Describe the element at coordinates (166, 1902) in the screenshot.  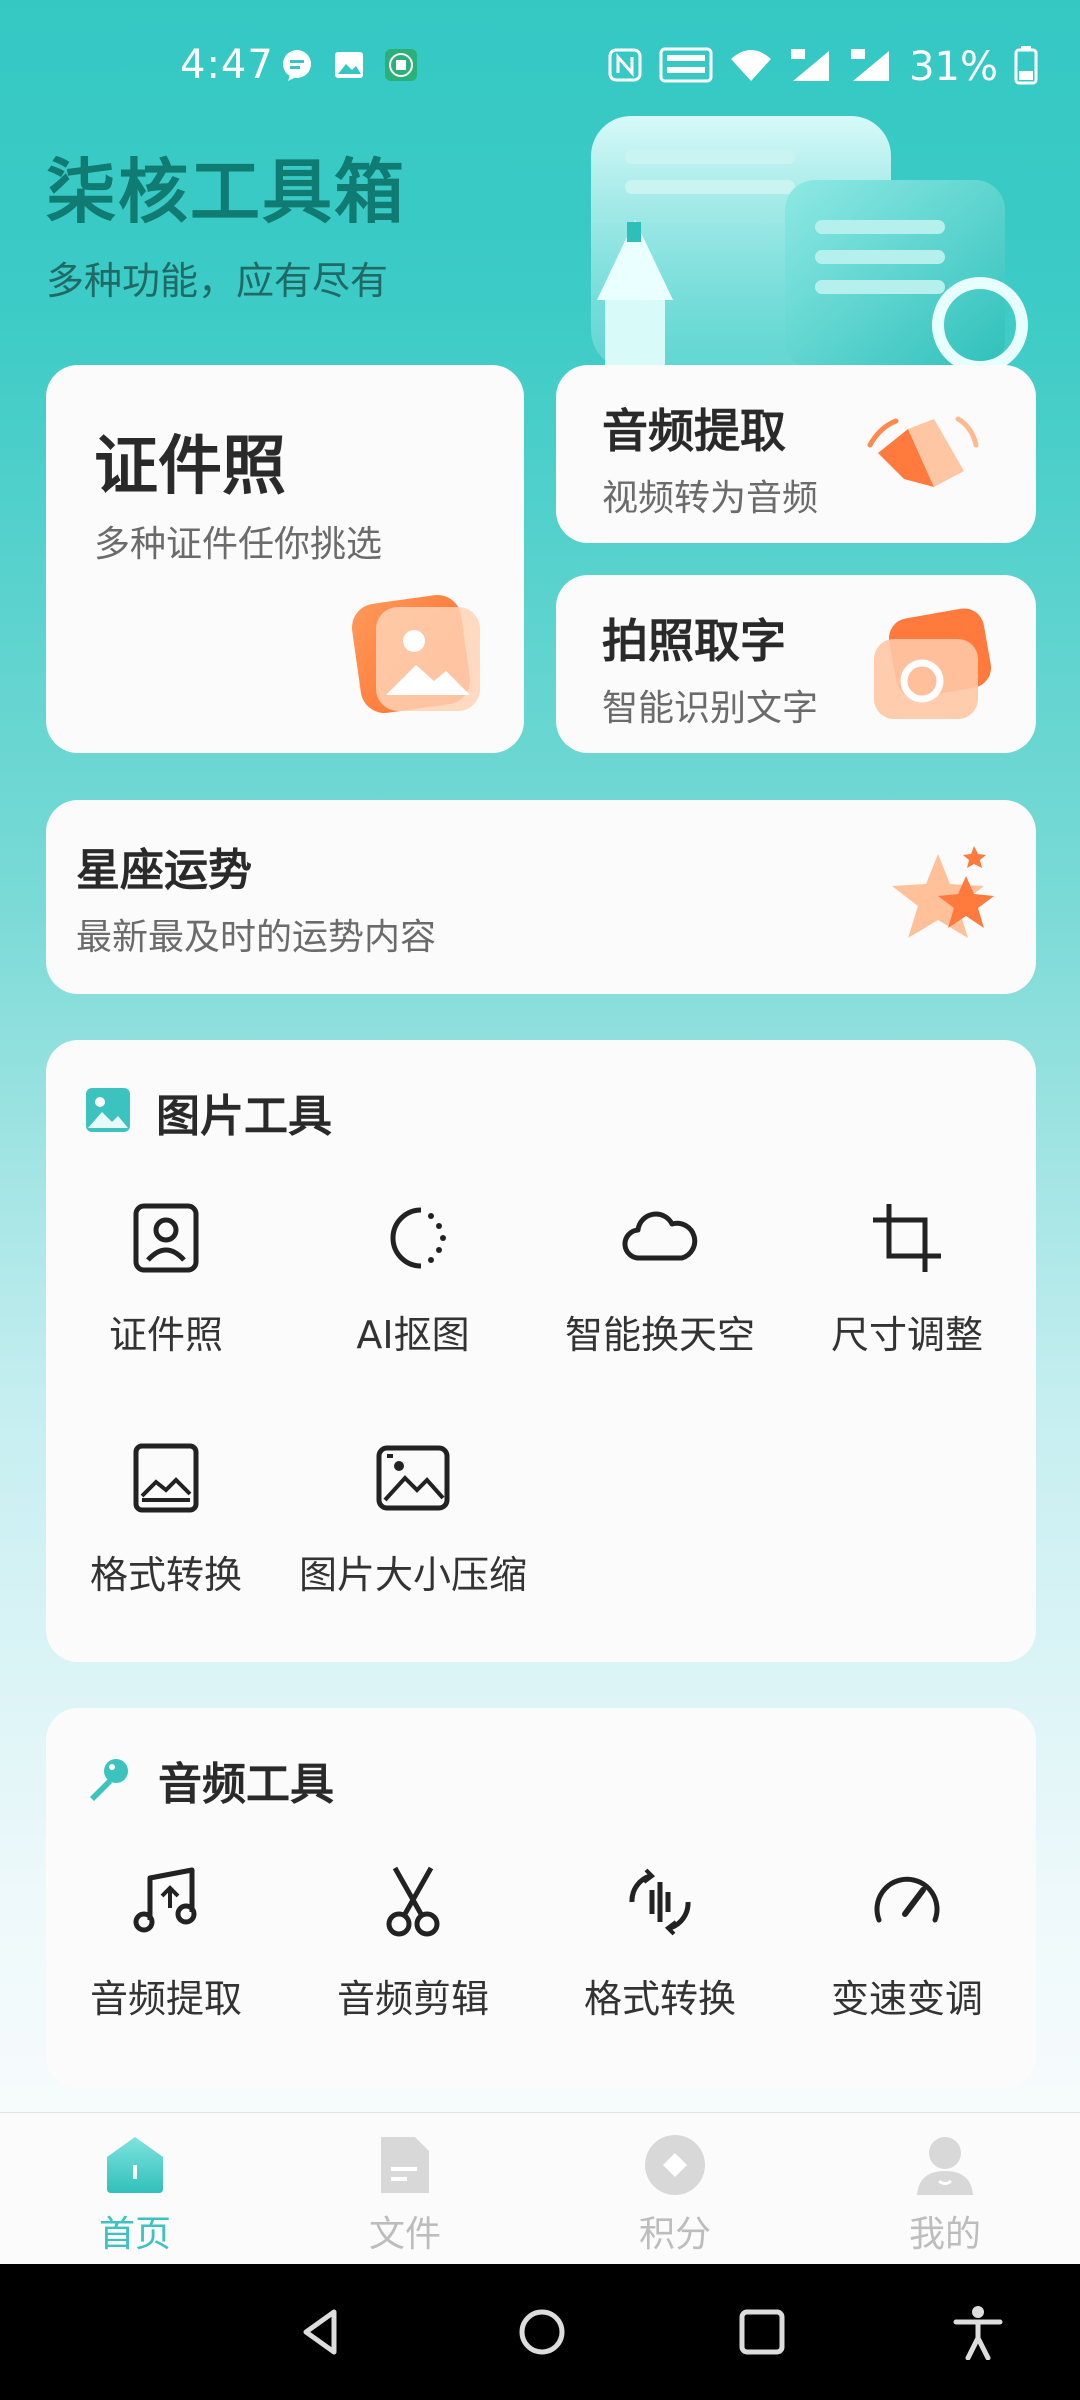
I see `music-note-icon` at that location.